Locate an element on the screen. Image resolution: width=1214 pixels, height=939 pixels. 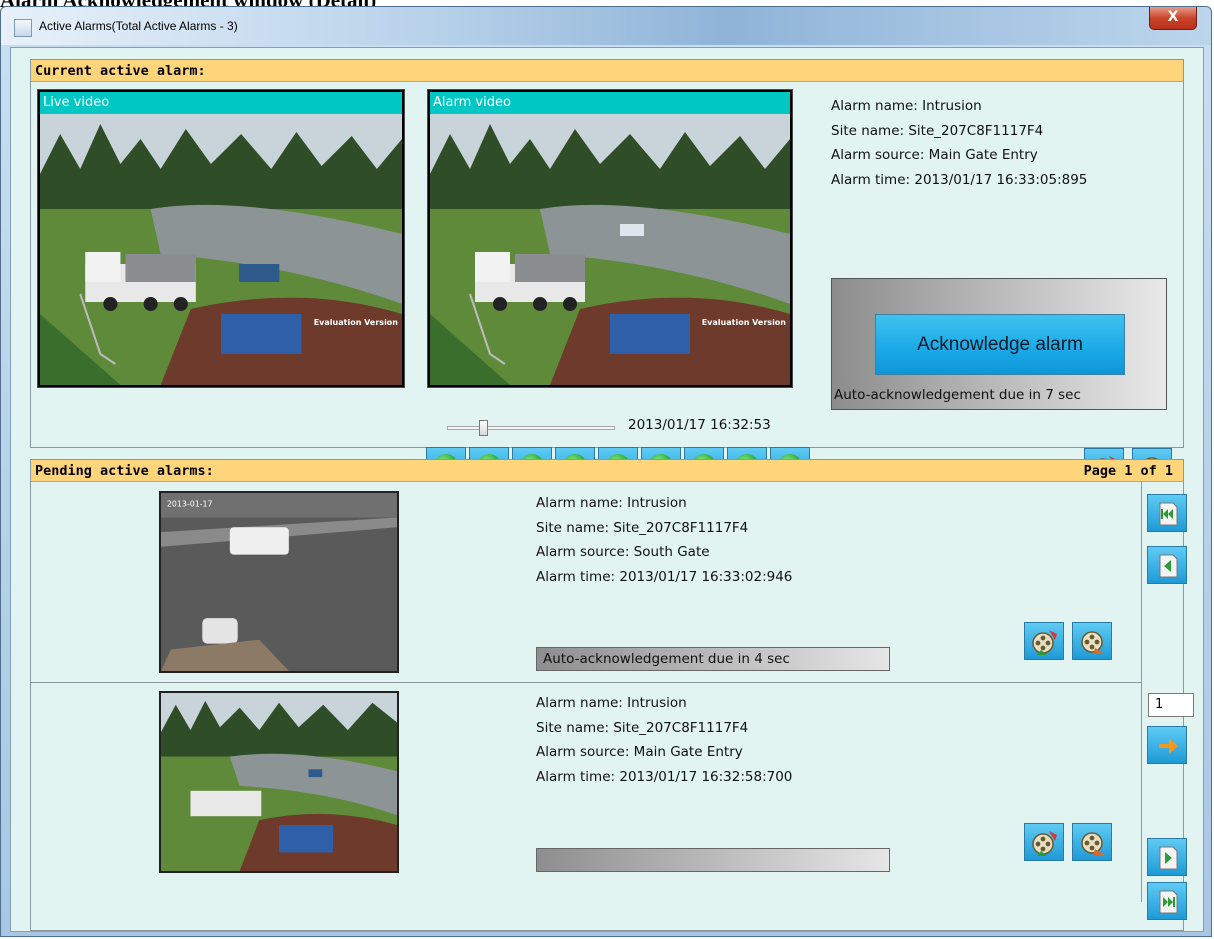
first-page-button is located at coordinates (1167, 513).